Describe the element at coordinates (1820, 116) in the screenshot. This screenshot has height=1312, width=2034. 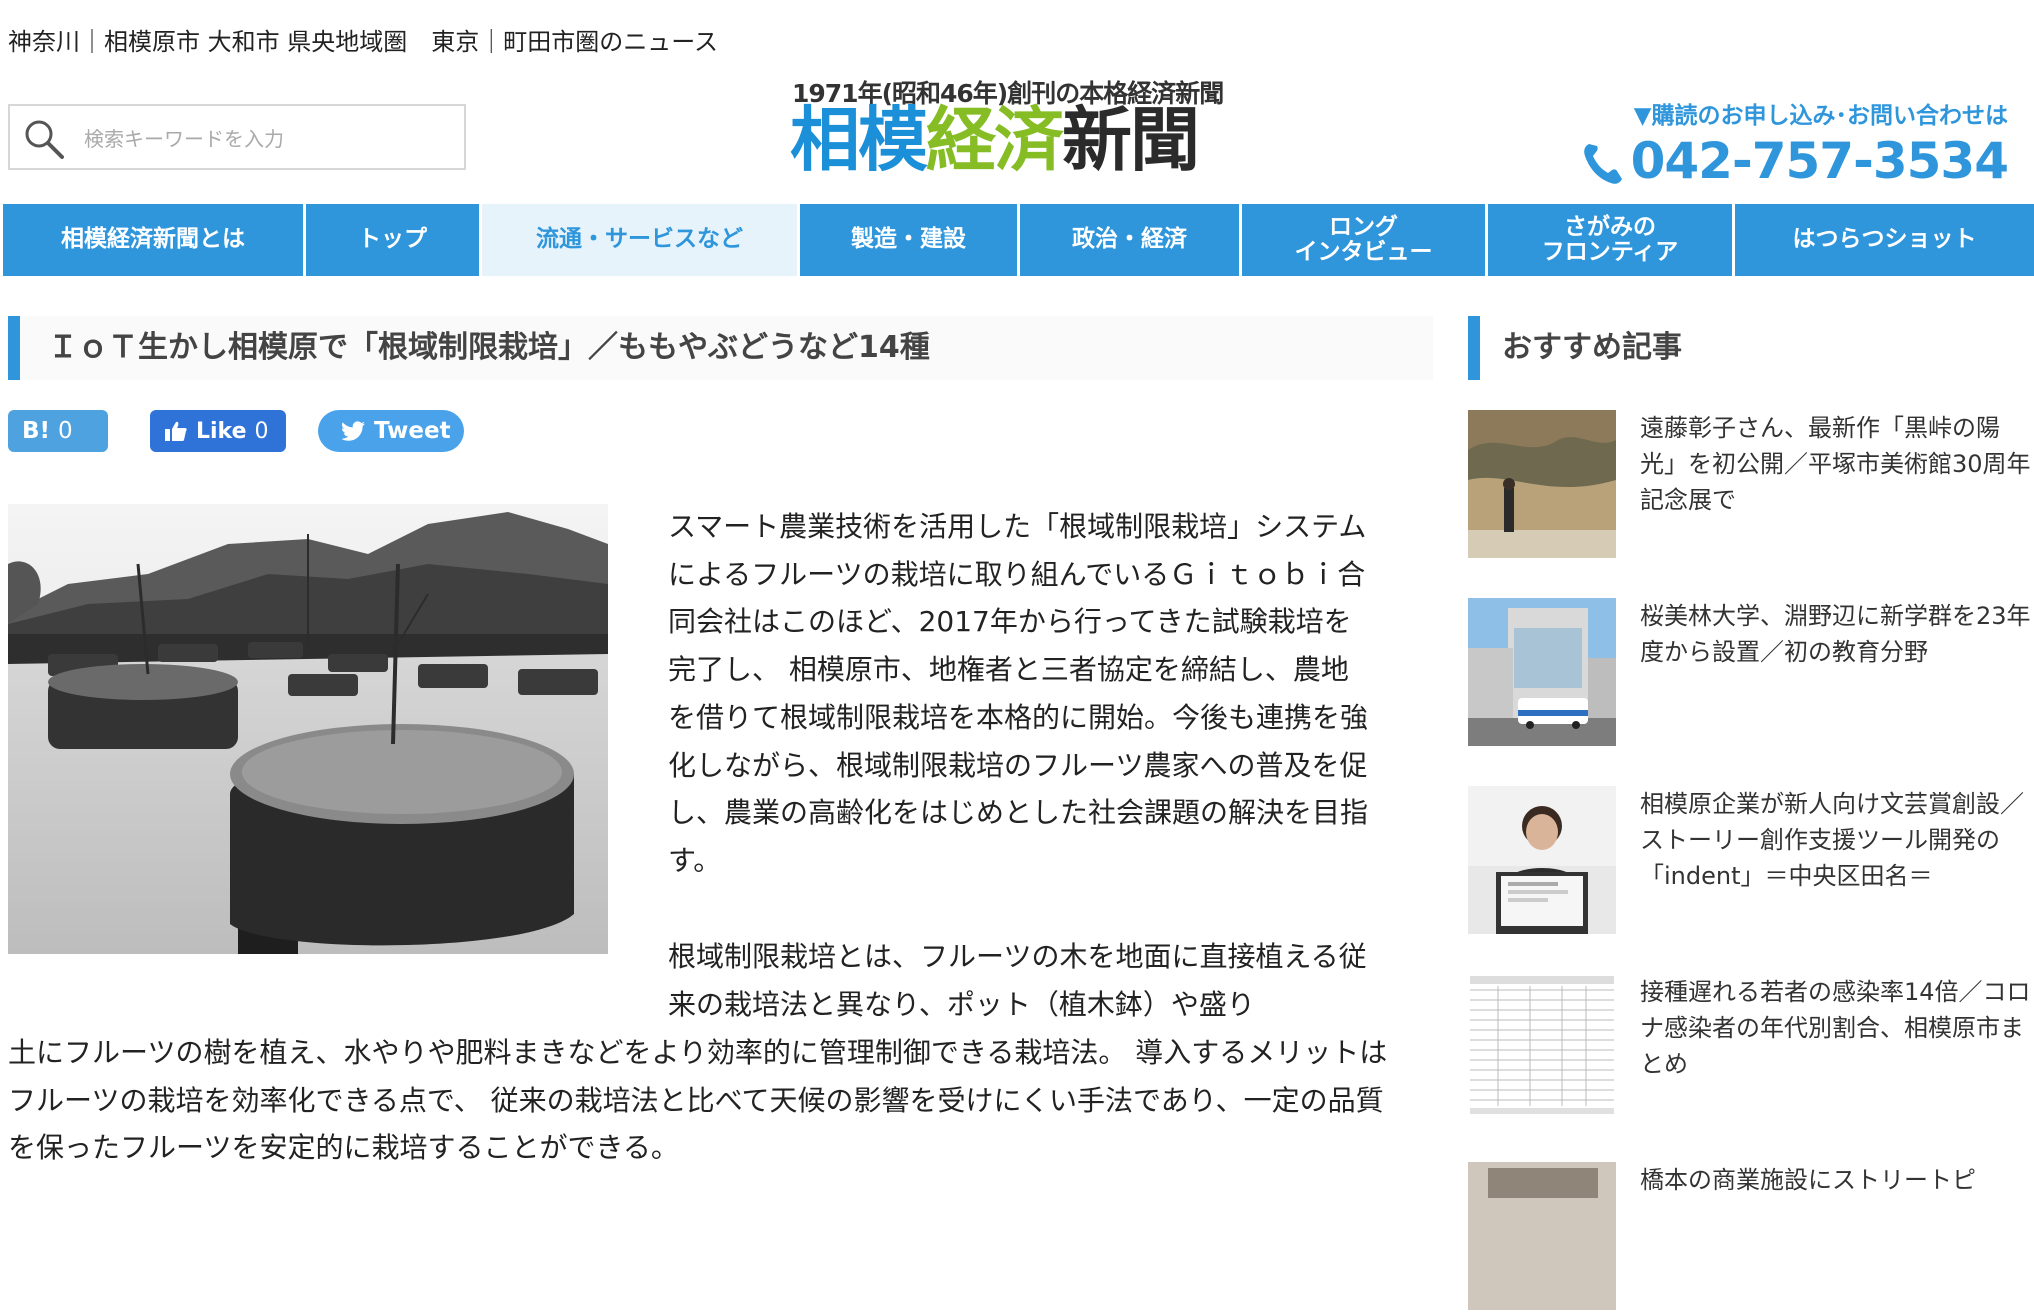
I see `contact-label: ▼購読のお申し込み･お問い合わせは` at that location.